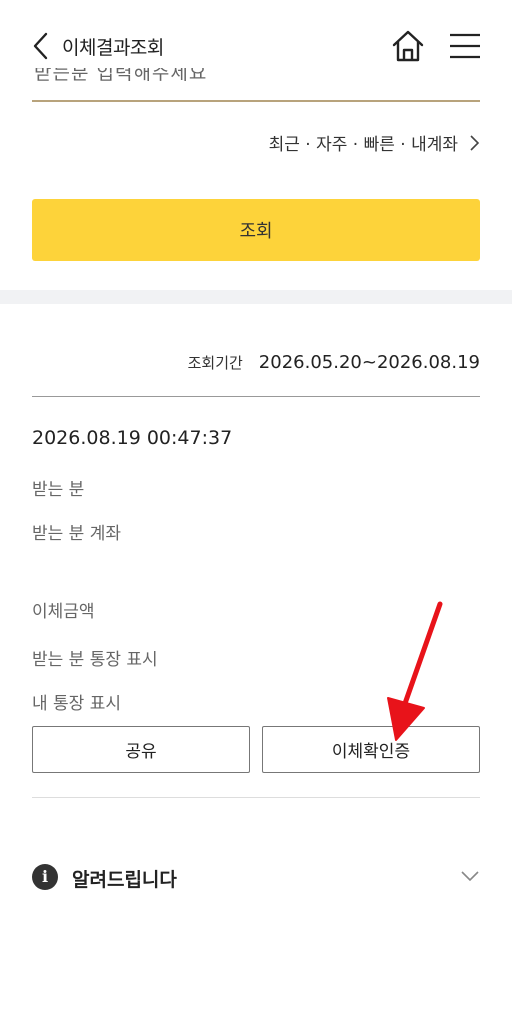  What do you see at coordinates (256, 101) in the screenshot?
I see `input-underline` at bounding box center [256, 101].